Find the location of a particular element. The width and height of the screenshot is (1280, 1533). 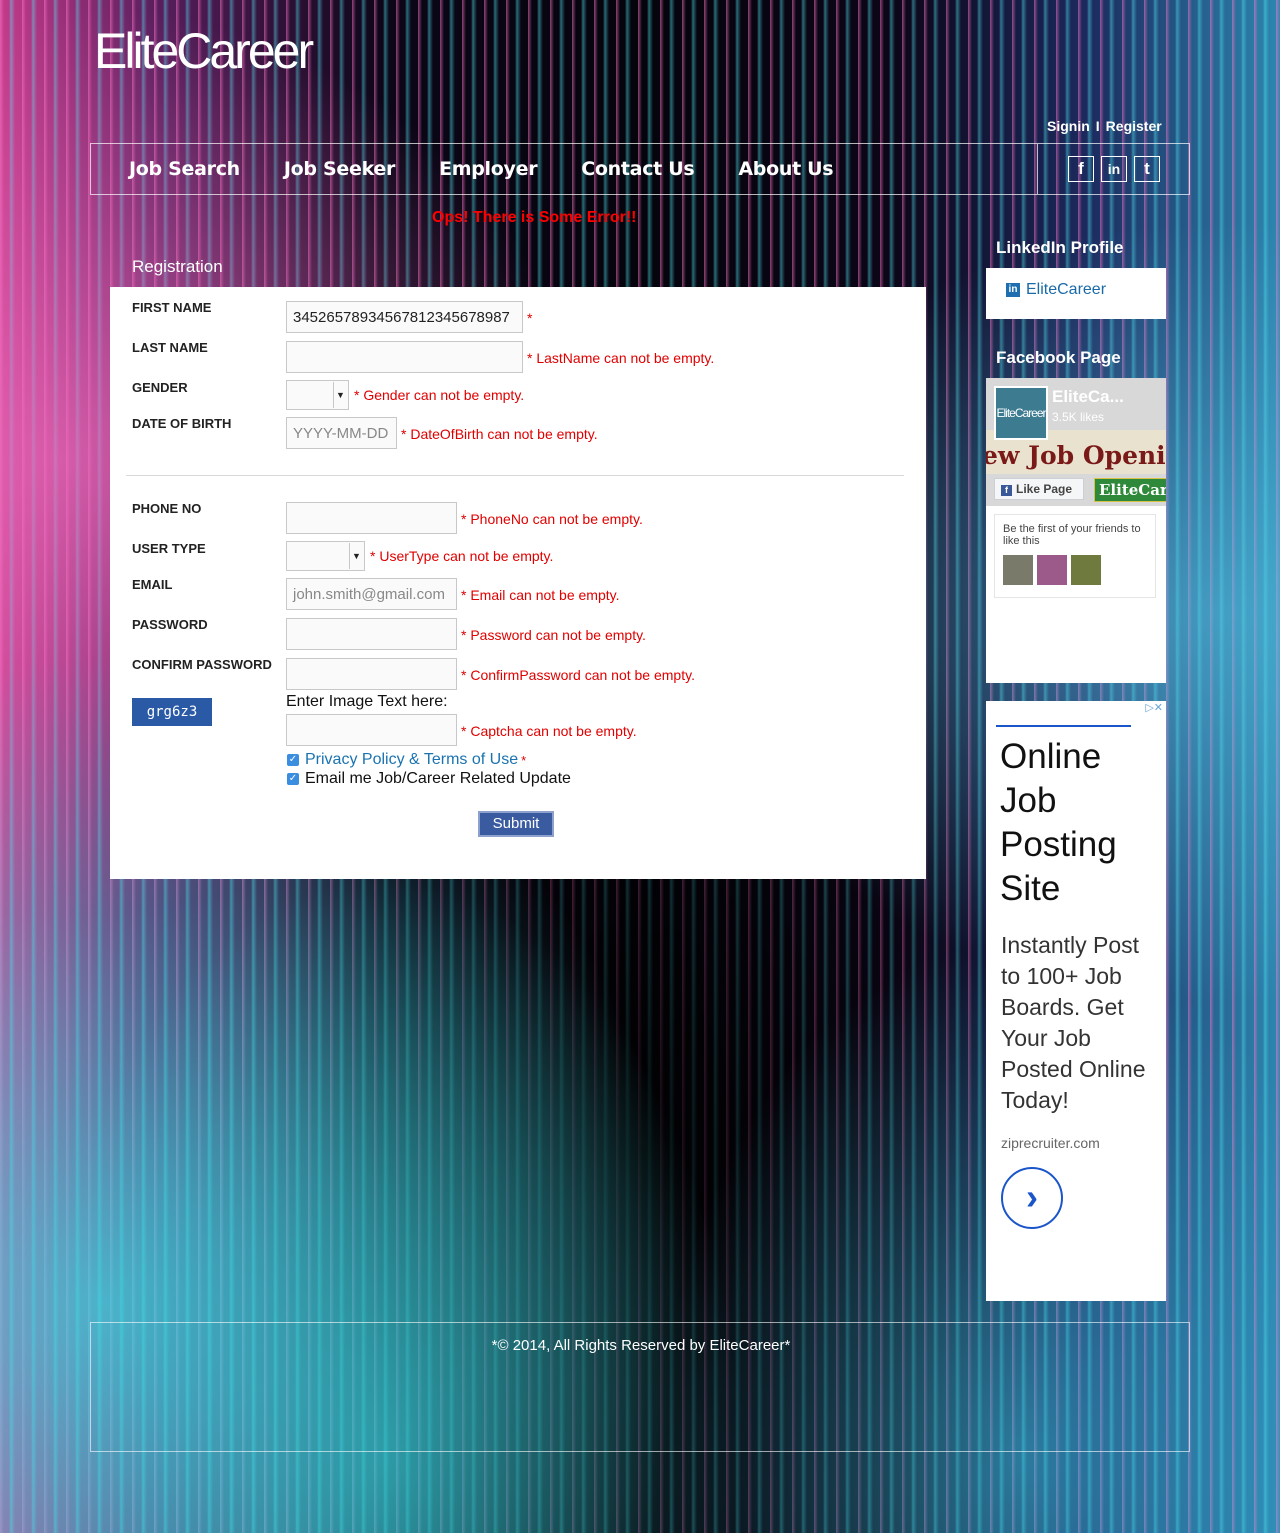

like-page-button: f Like Page is located at coordinates (1039, 489).